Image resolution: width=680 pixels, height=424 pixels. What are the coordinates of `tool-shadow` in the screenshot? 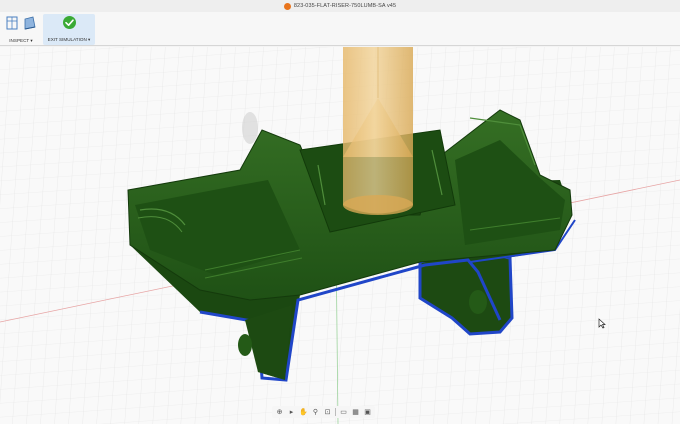 It's located at (250, 128).